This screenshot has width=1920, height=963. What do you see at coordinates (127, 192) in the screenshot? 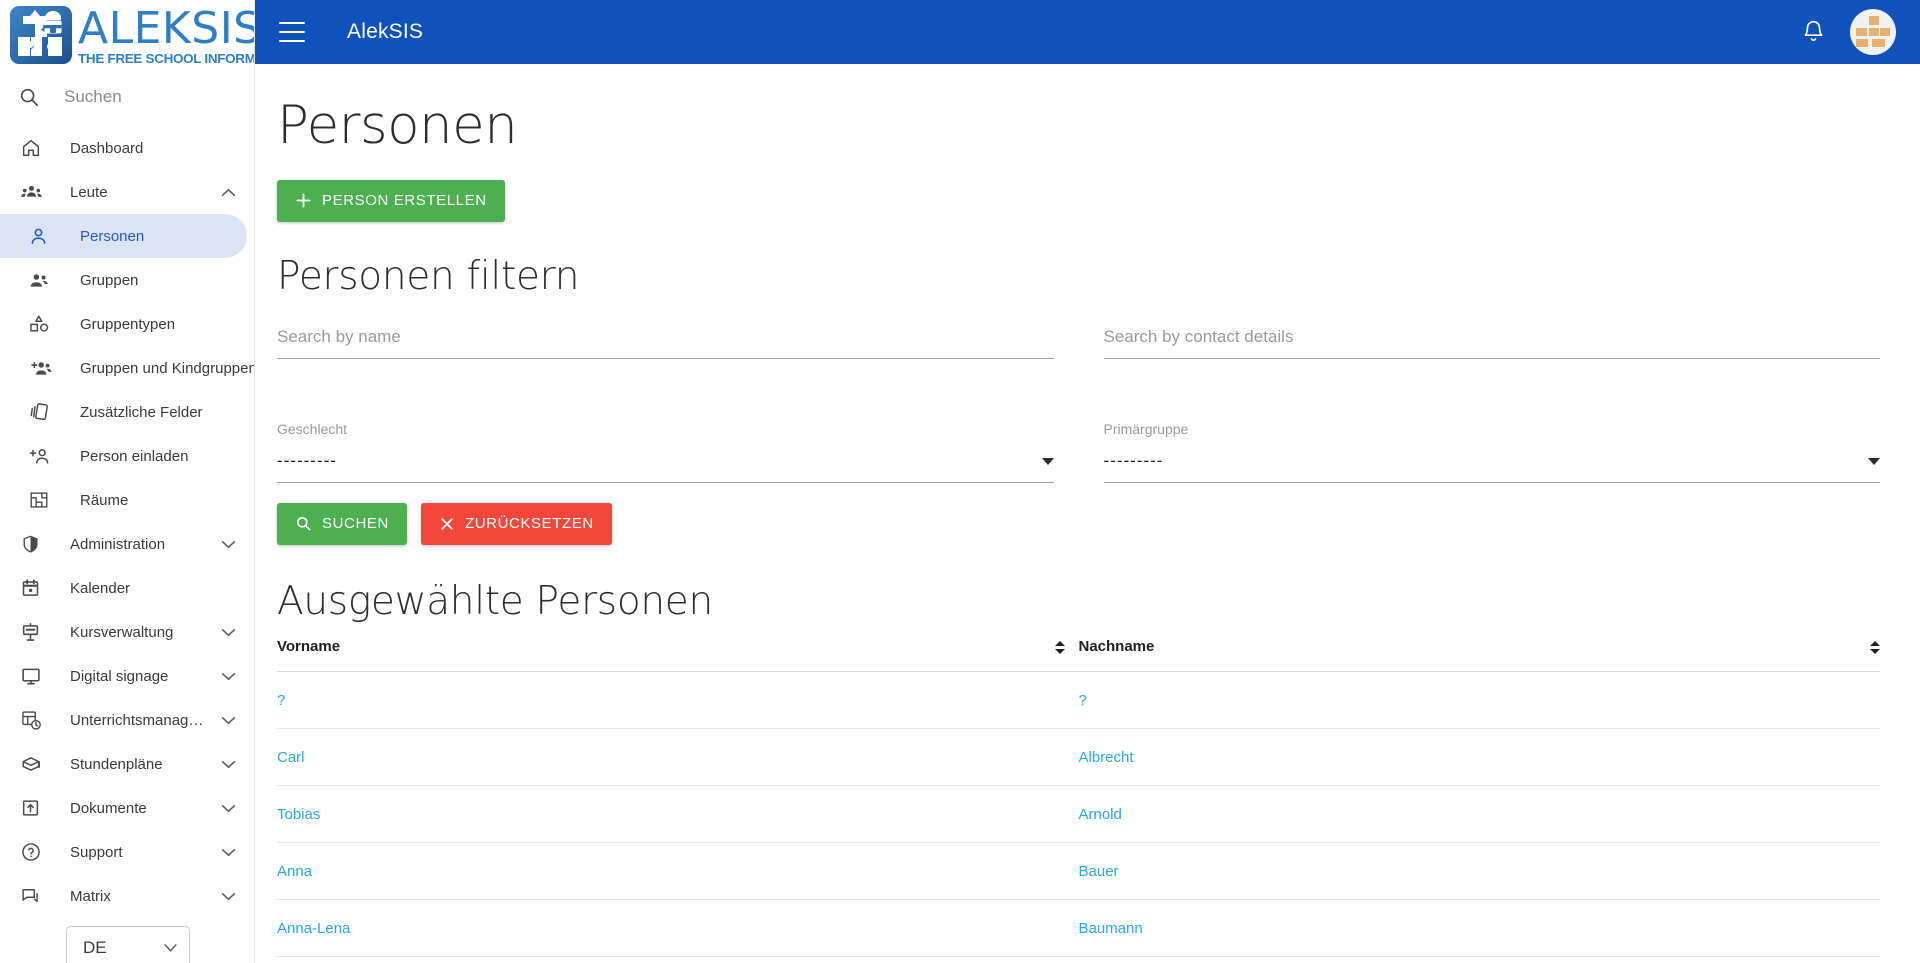
I see `sidebar-item-leute: Leute` at bounding box center [127, 192].